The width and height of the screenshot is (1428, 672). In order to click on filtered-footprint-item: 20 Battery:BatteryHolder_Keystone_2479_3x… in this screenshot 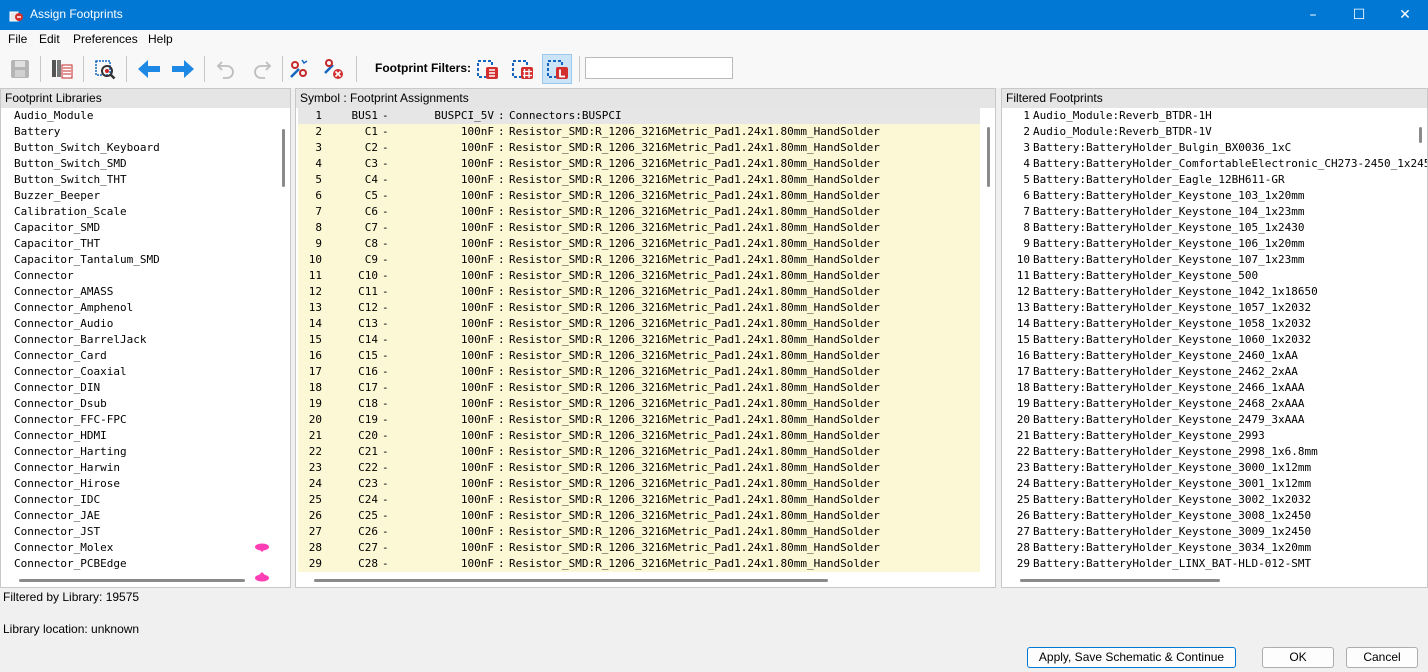, I will do `click(1207, 420)`.